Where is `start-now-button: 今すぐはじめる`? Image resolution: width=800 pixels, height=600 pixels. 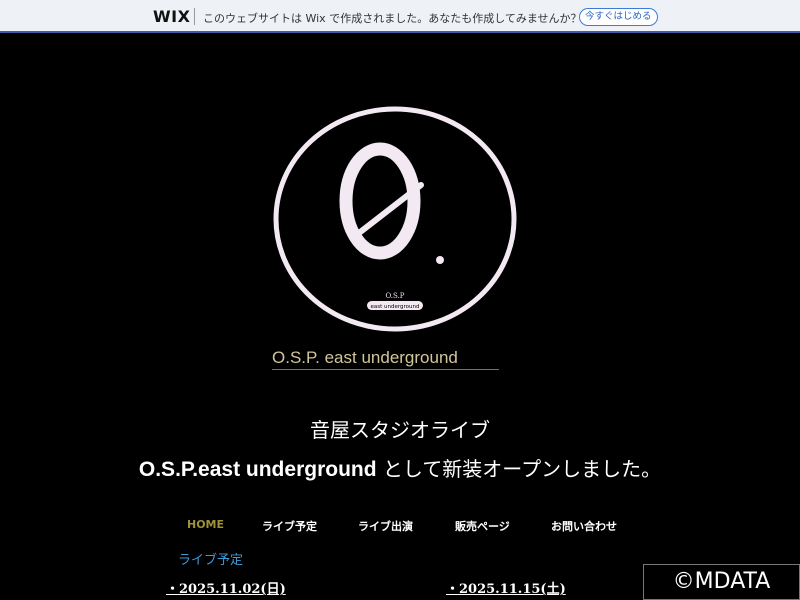 start-now-button: 今すぐはじめる is located at coordinates (618, 17).